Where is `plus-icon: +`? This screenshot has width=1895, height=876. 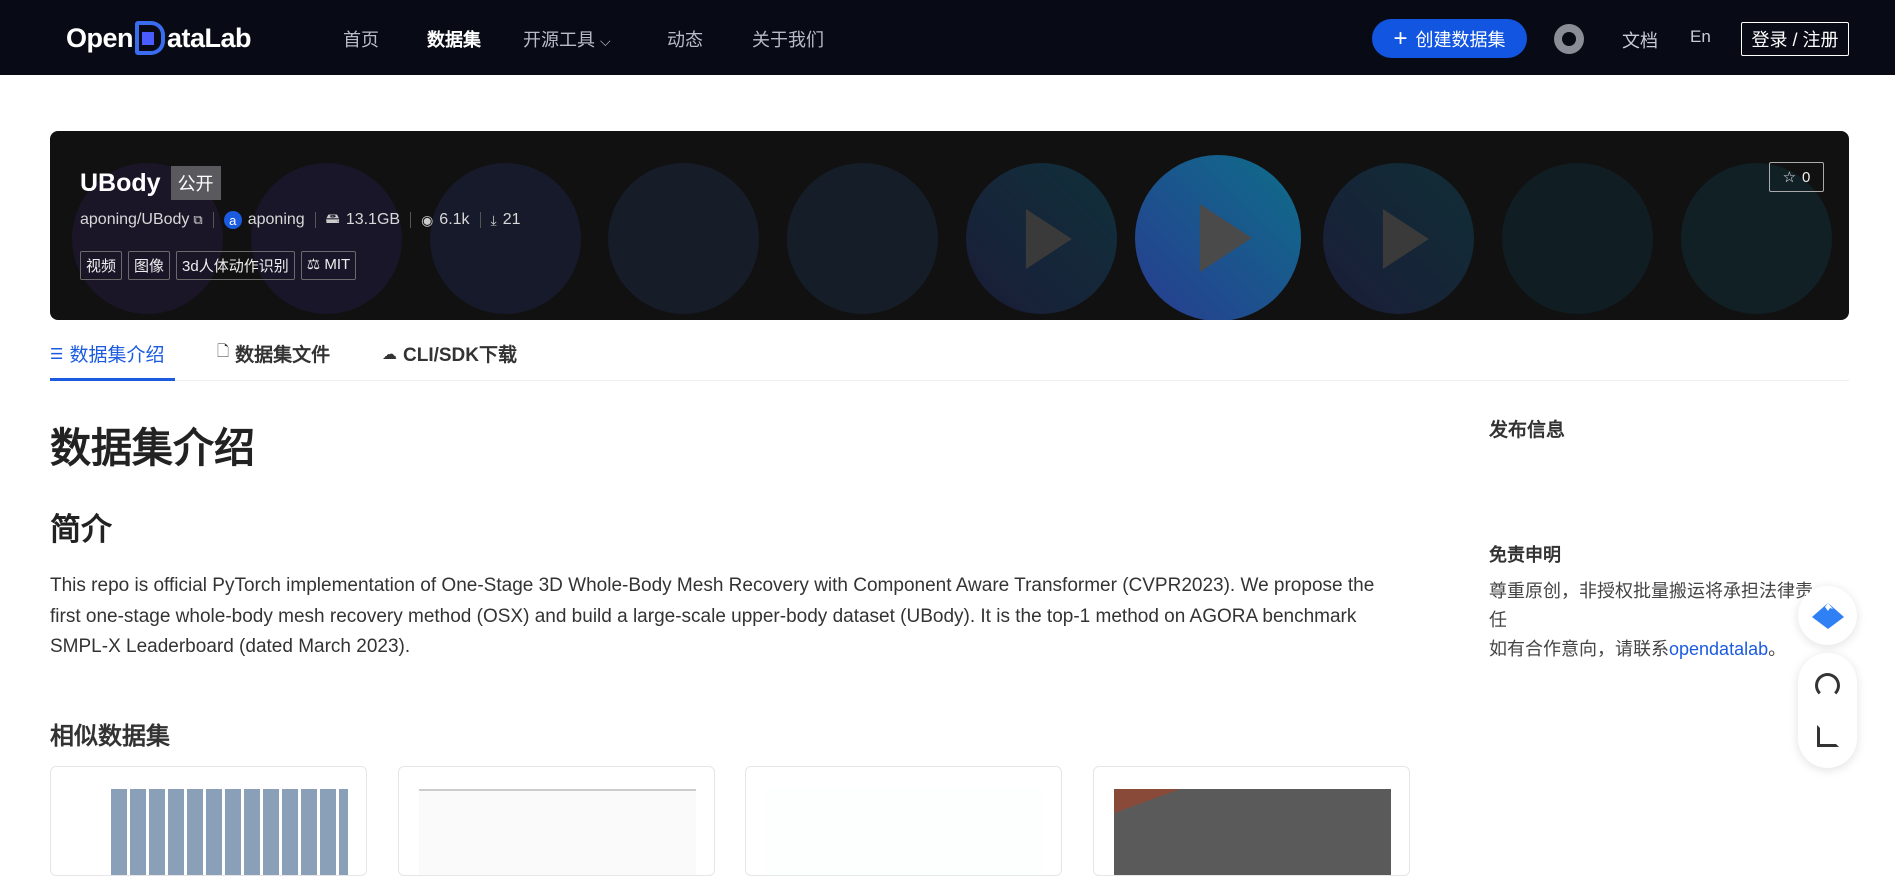
plus-icon: + is located at coordinates (1400, 38).